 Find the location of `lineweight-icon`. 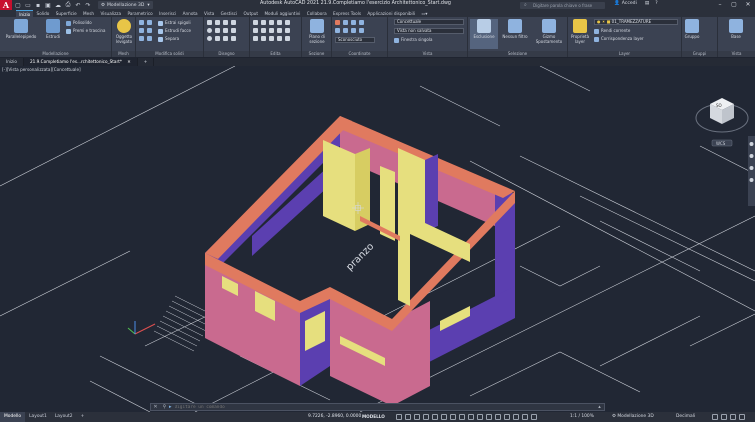

lineweight-icon is located at coordinates (462, 417).